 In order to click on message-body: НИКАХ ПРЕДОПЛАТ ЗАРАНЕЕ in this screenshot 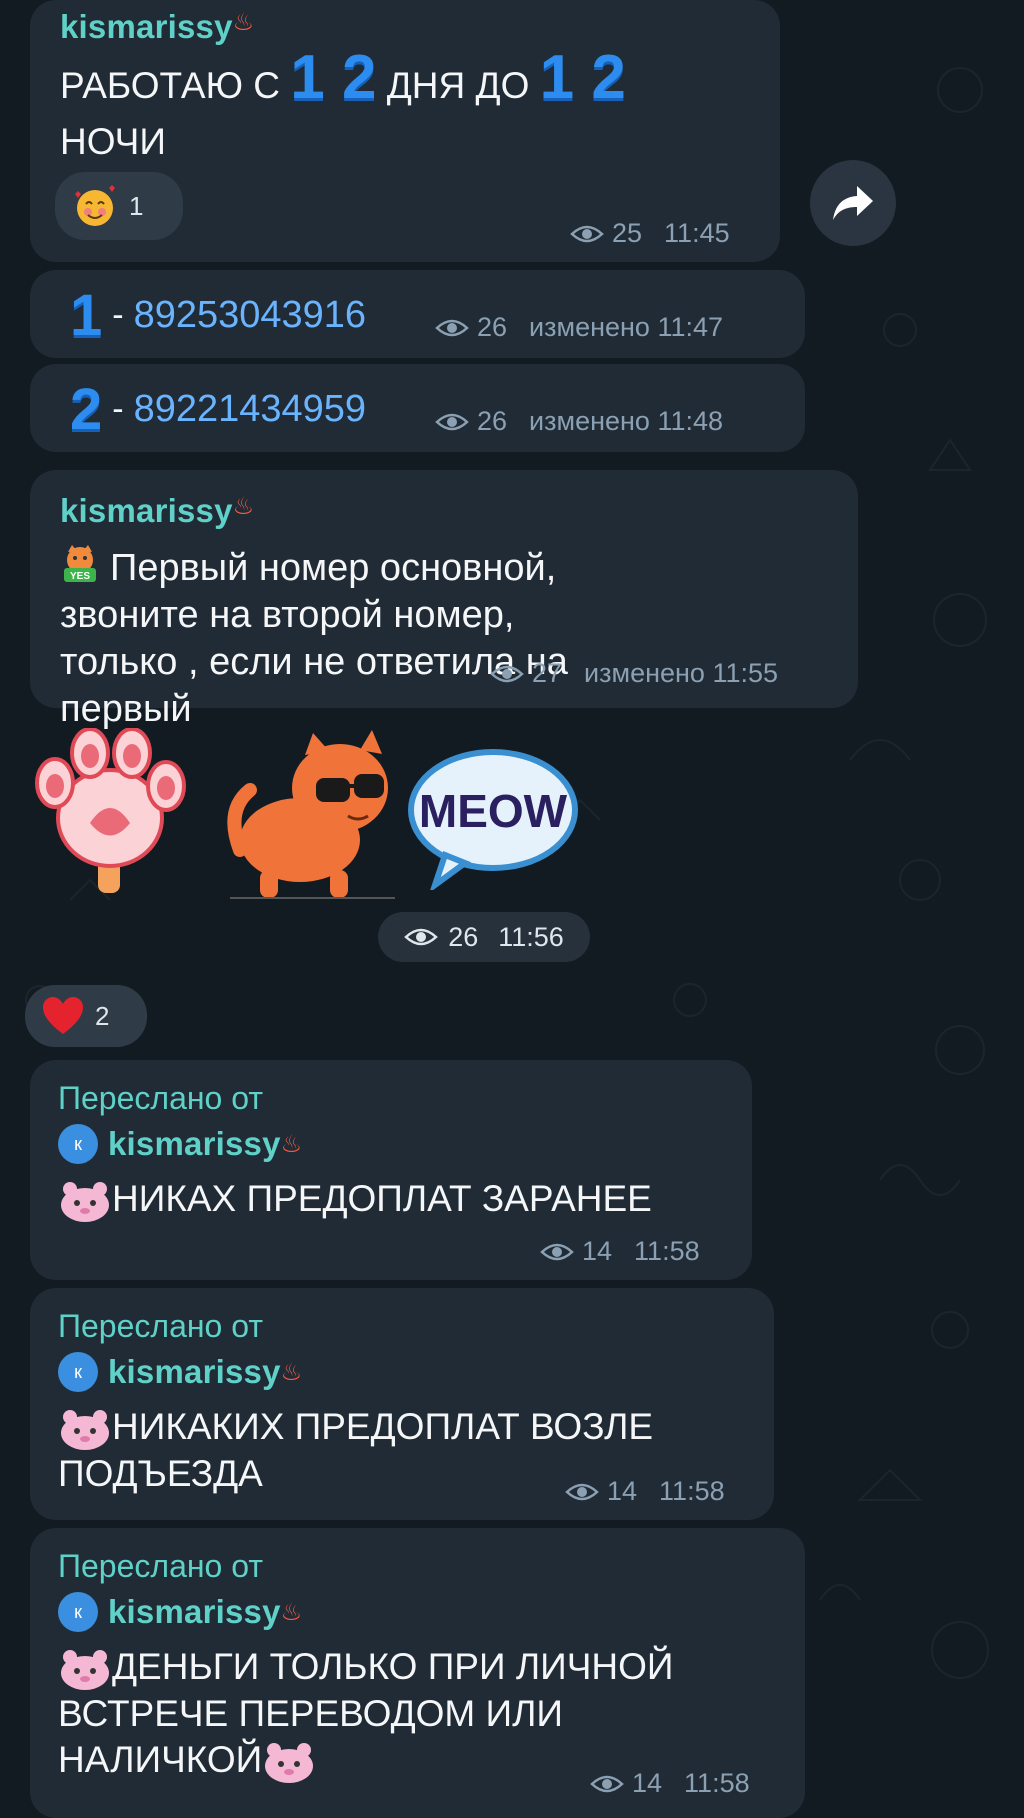, I will do `click(382, 1198)`.